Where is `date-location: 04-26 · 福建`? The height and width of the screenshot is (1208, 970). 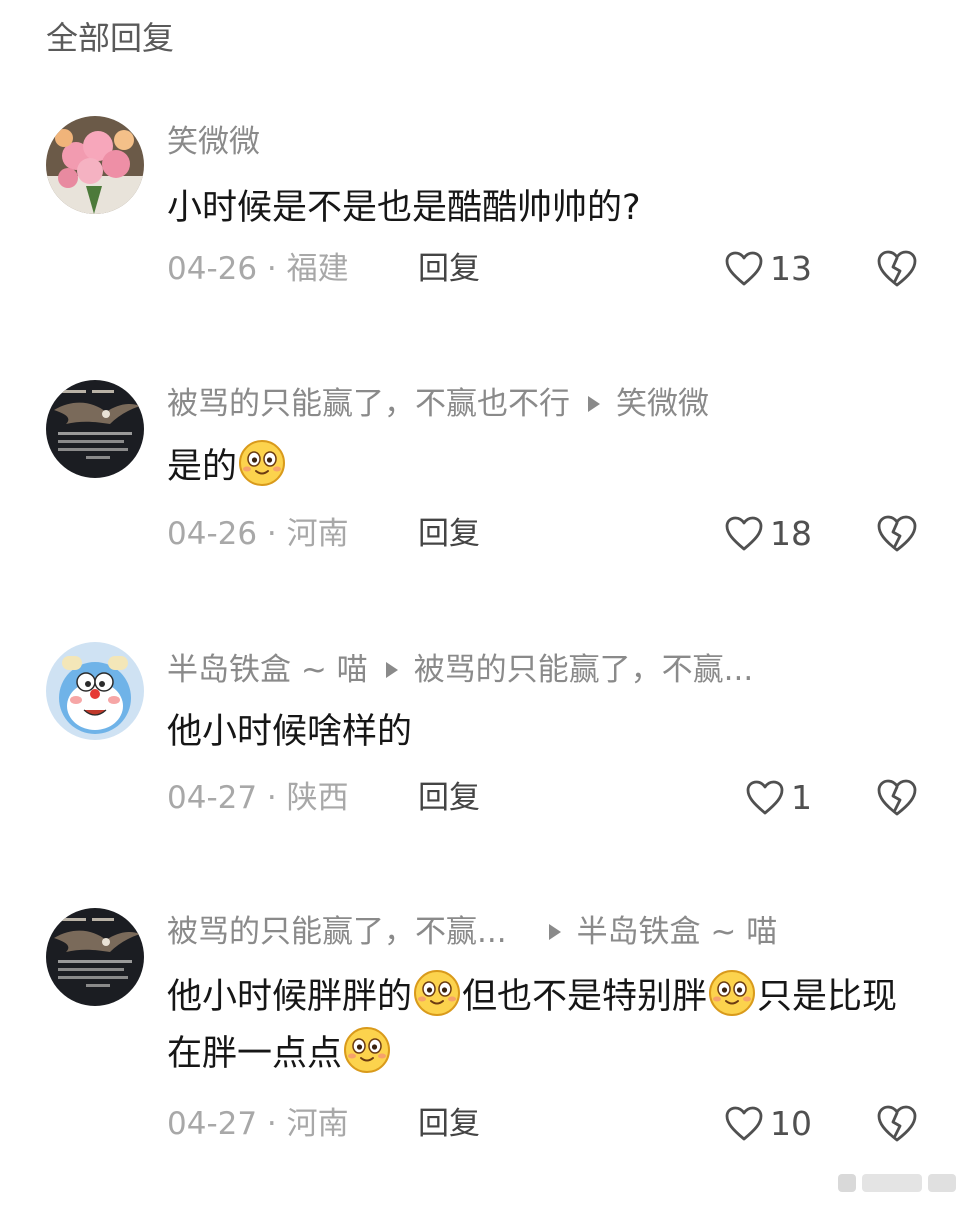 date-location: 04-26 · 福建 is located at coordinates (258, 269).